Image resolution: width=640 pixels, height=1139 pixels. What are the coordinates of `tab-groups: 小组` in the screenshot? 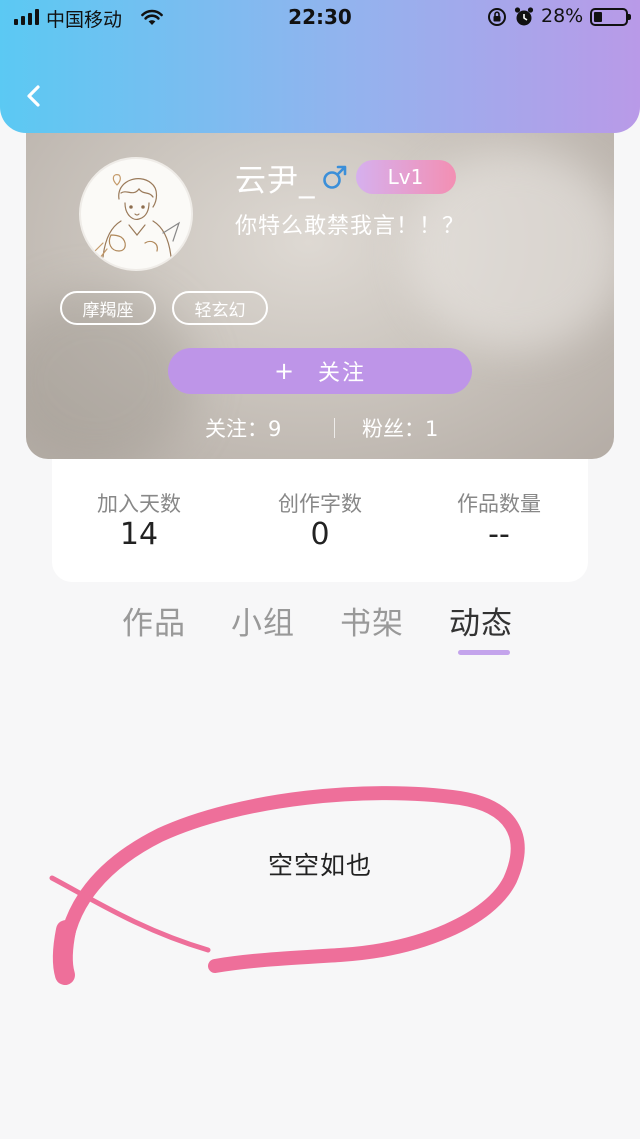 It's located at (263, 620).